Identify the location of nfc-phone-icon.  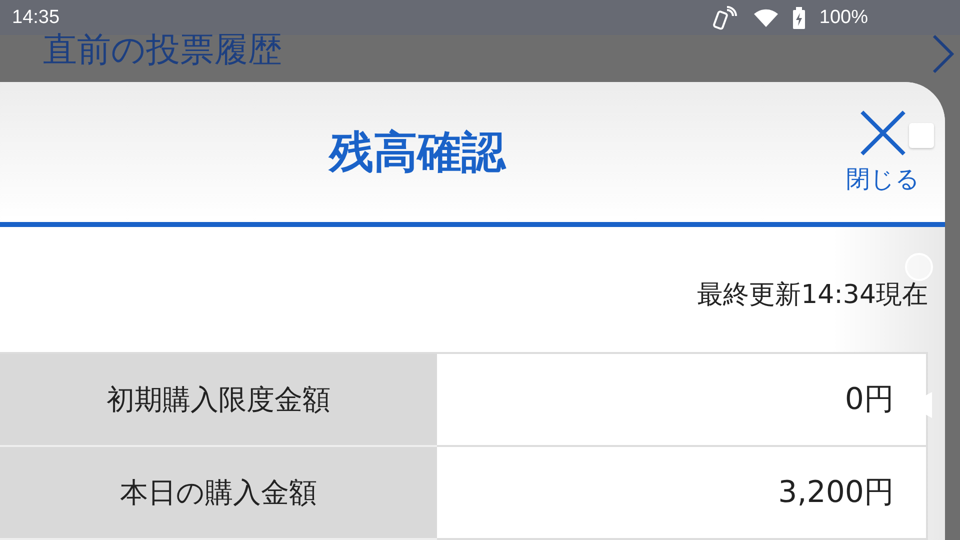
(726, 18).